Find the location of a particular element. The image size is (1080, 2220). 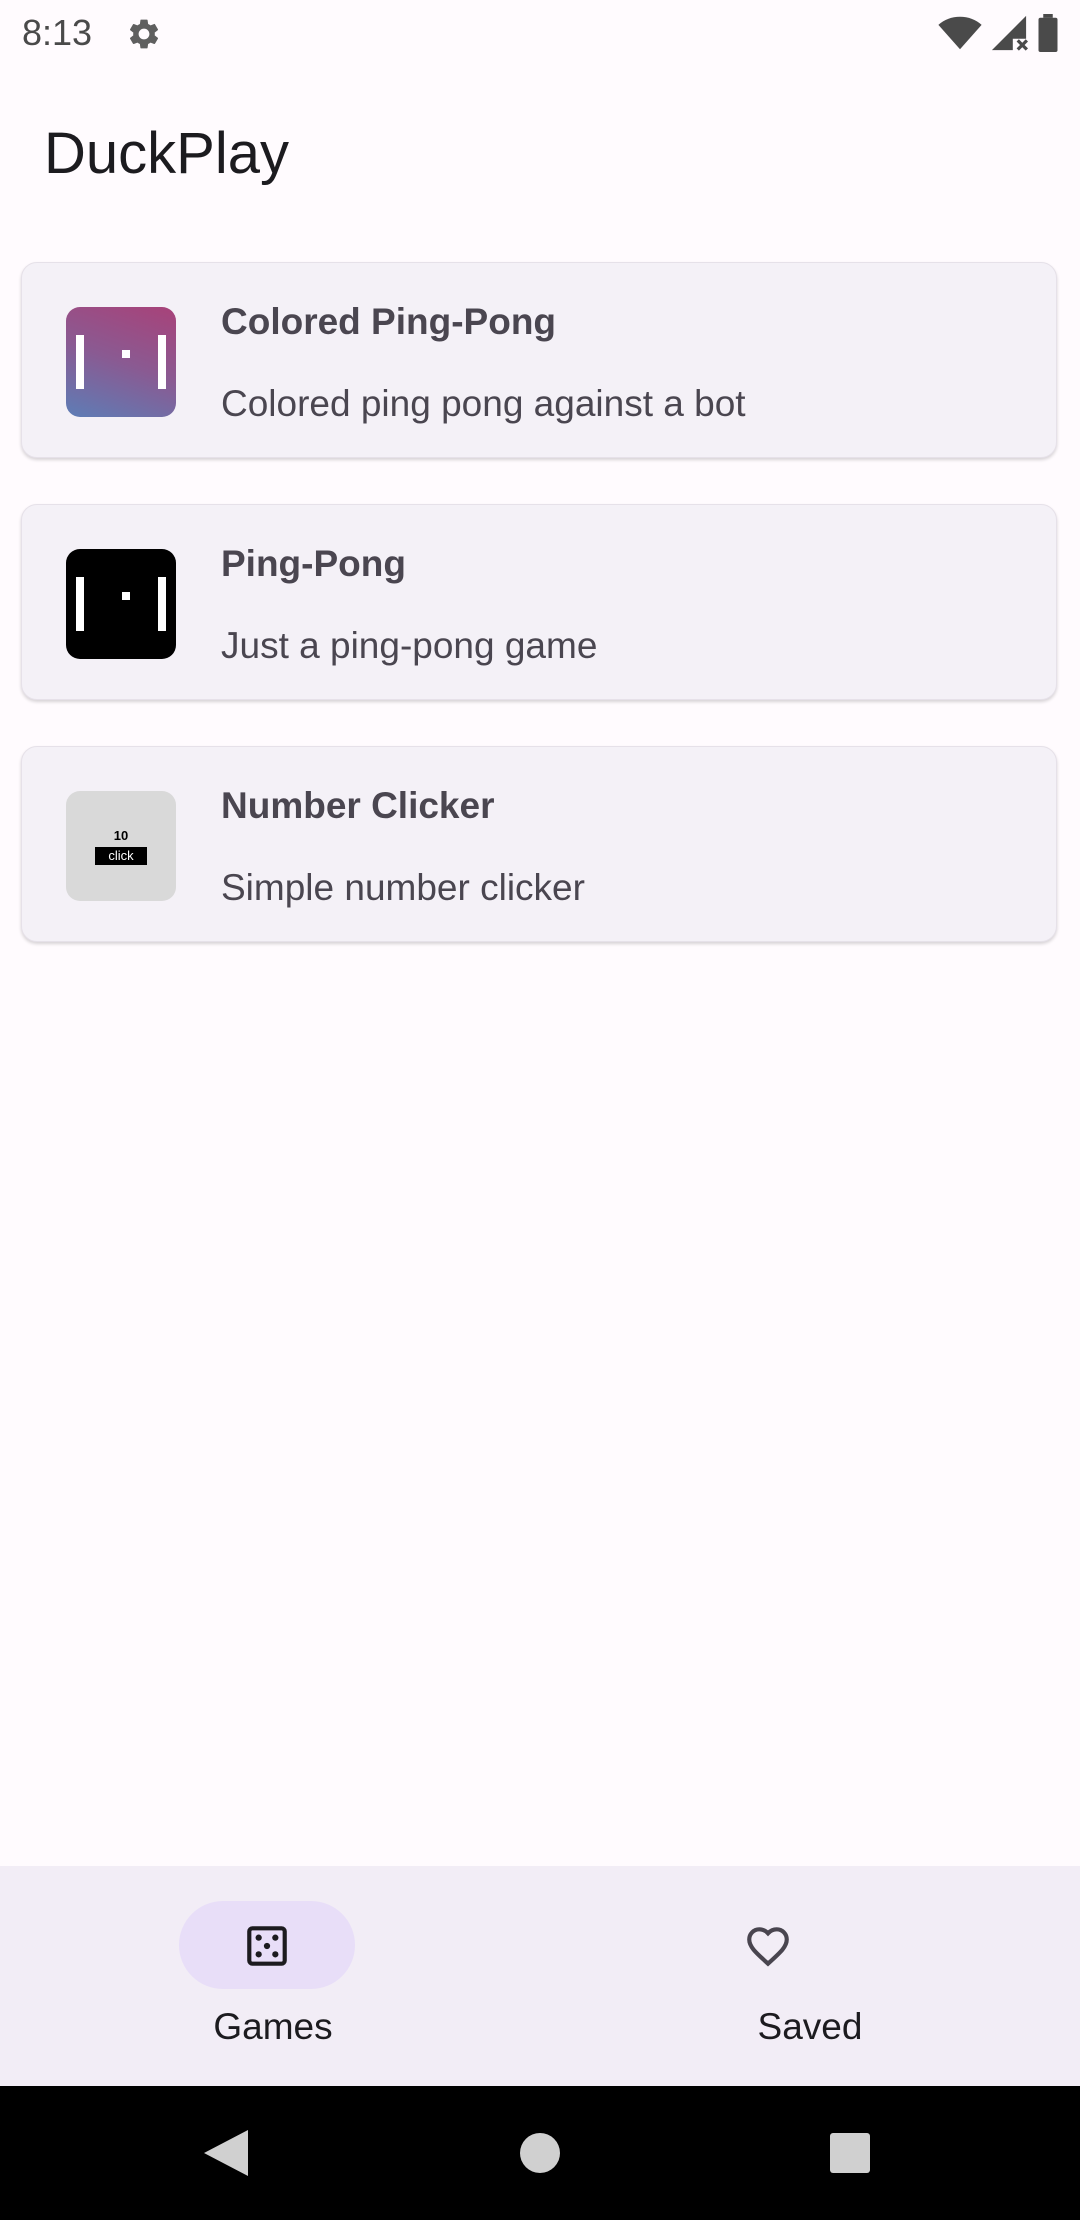

nav-item-games: Games is located at coordinates (270, 1976).